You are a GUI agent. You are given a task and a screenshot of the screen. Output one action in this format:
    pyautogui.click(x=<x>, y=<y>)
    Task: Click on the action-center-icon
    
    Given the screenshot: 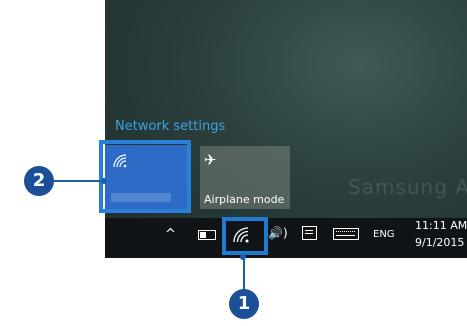 What is the action you would take?
    pyautogui.click(x=309, y=233)
    